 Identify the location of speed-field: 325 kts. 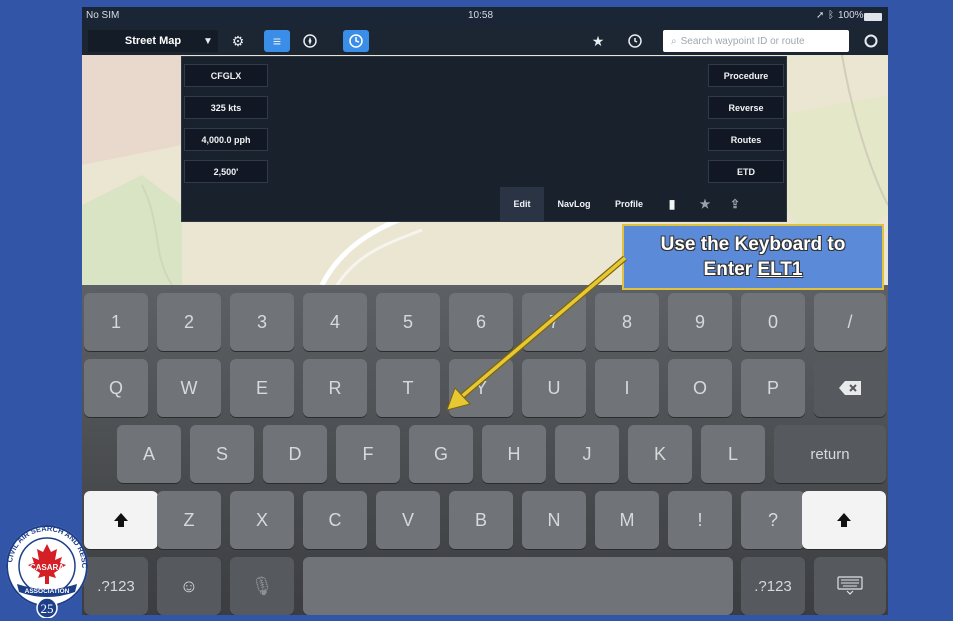
(226, 107).